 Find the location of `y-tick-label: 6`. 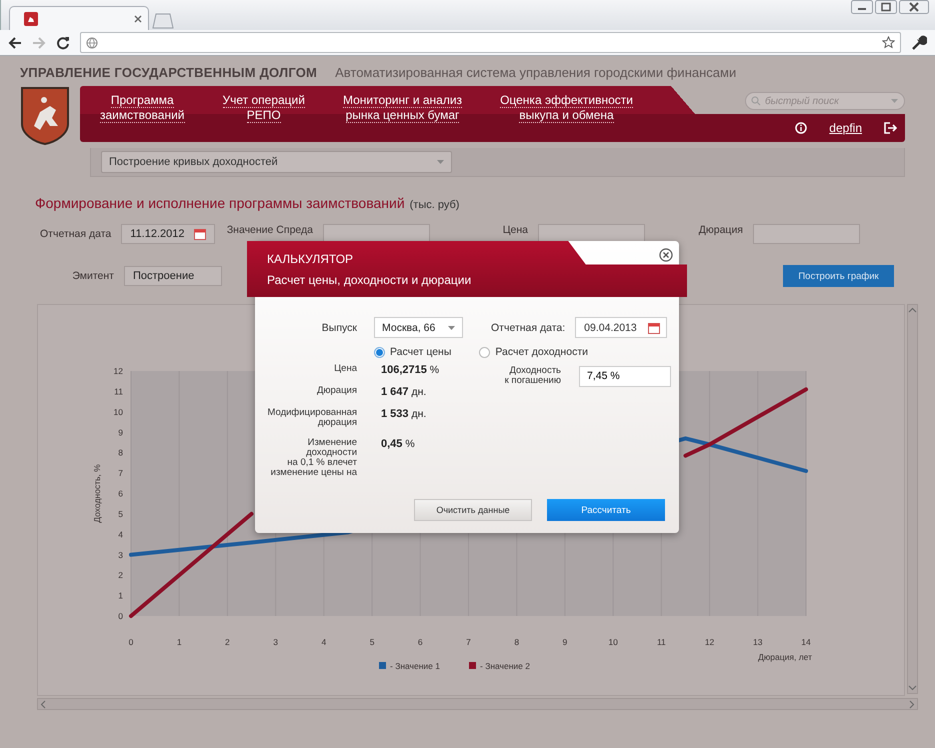

y-tick-label: 6 is located at coordinates (120, 493).